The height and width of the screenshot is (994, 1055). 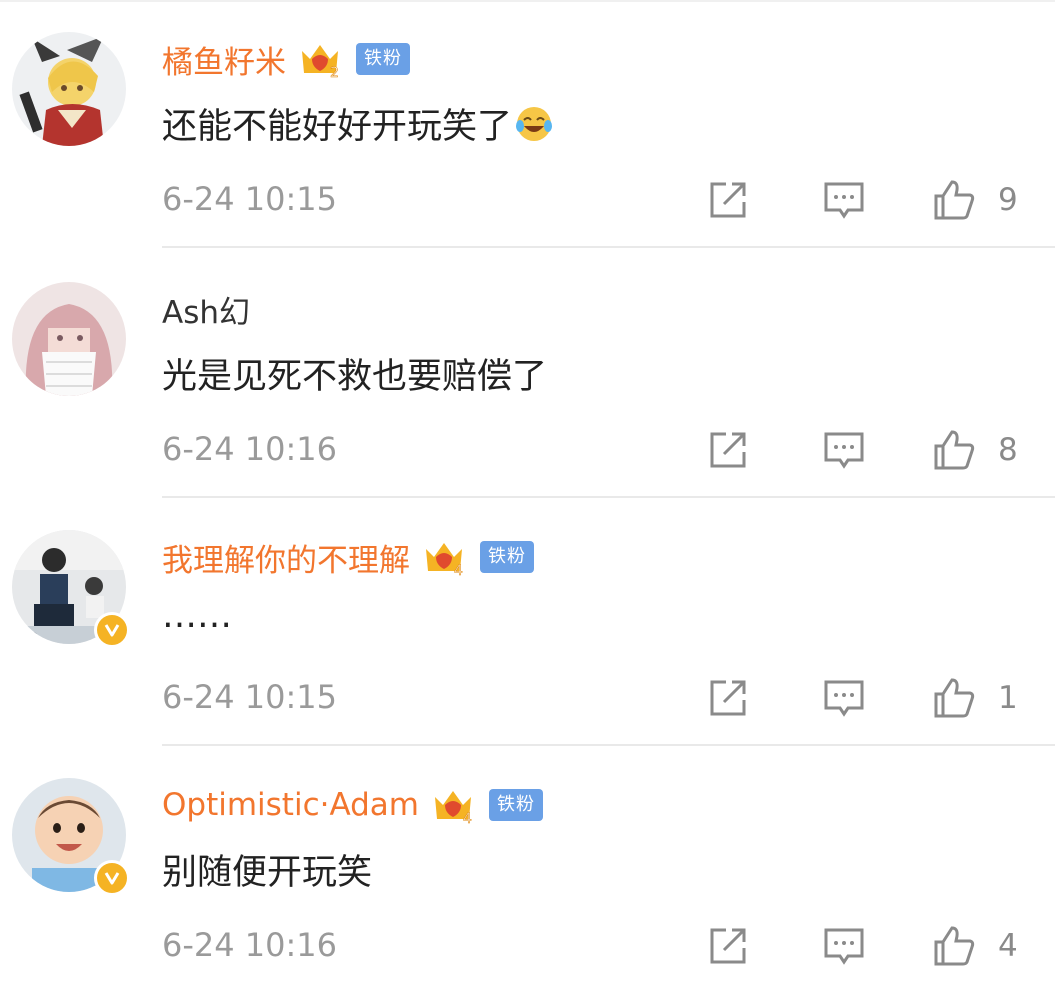 I want to click on like-button: 9, so click(x=975, y=200).